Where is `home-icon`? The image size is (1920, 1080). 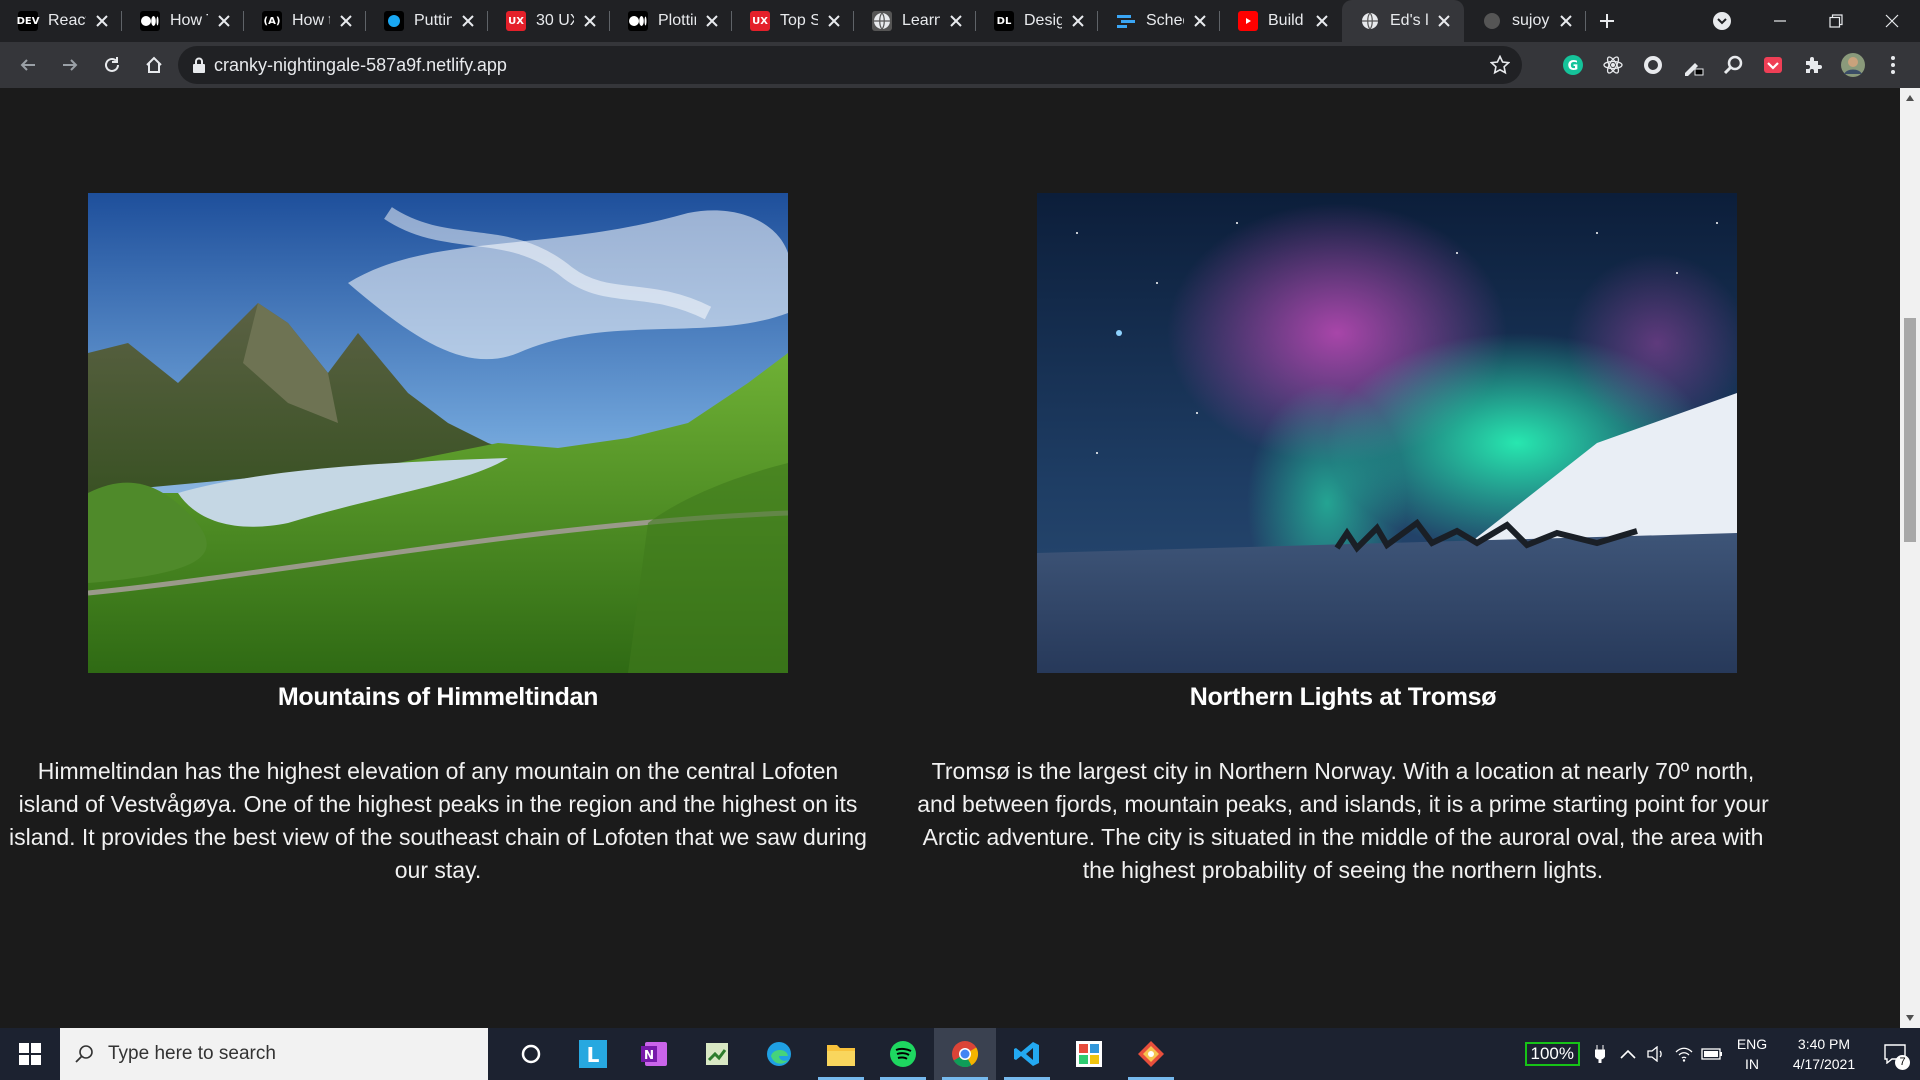 home-icon is located at coordinates (154, 64).